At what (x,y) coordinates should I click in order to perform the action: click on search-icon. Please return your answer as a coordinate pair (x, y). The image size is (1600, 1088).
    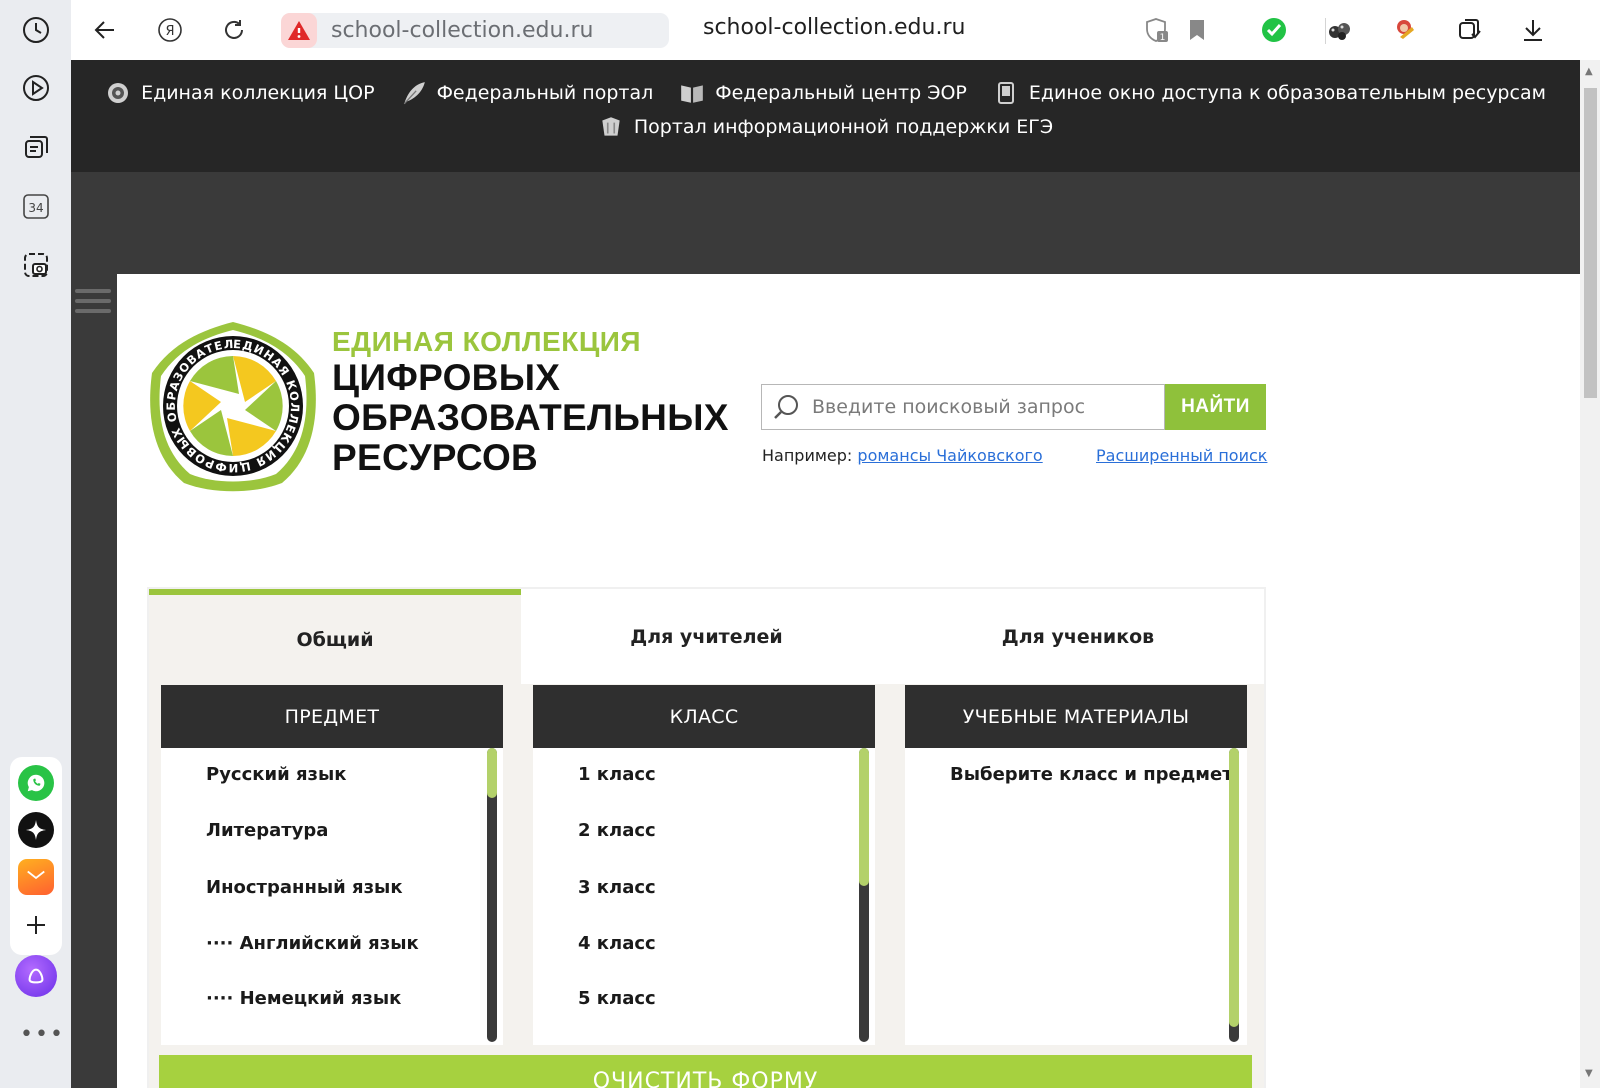
    Looking at the image, I should click on (786, 407).